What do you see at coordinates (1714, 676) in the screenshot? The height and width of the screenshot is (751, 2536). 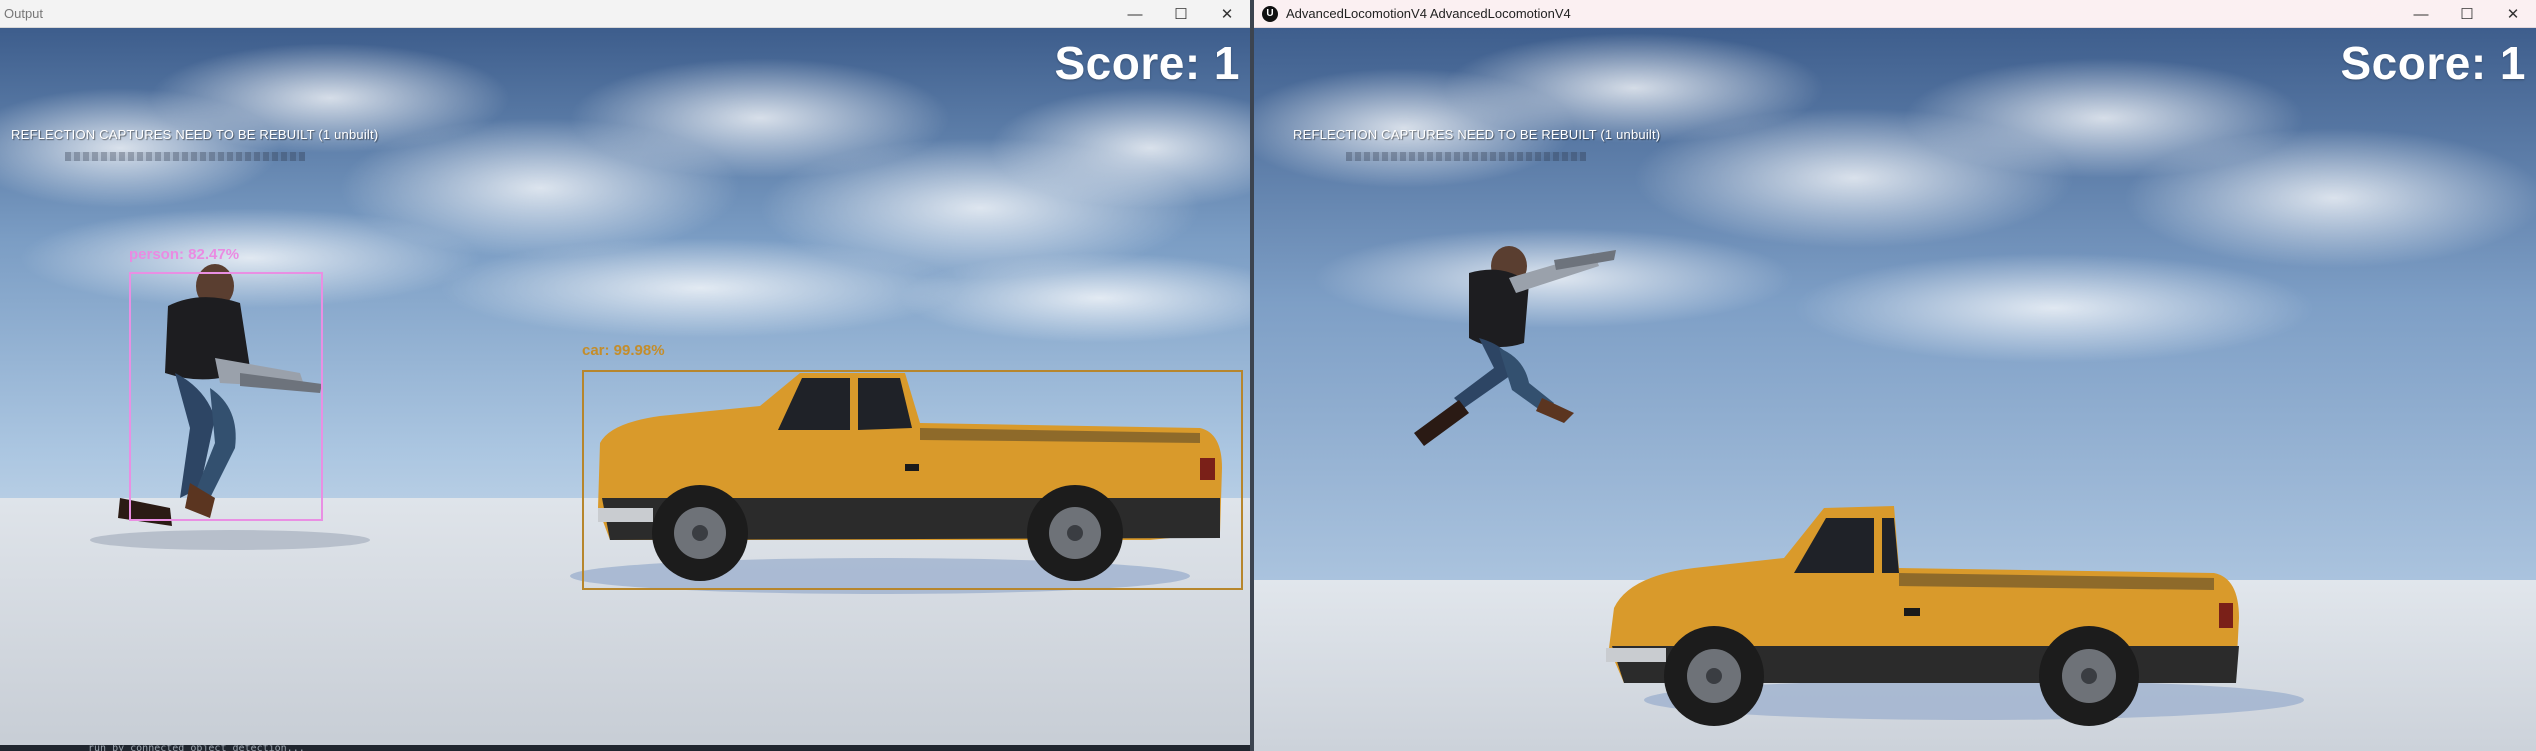 I see `front-wheel` at bounding box center [1714, 676].